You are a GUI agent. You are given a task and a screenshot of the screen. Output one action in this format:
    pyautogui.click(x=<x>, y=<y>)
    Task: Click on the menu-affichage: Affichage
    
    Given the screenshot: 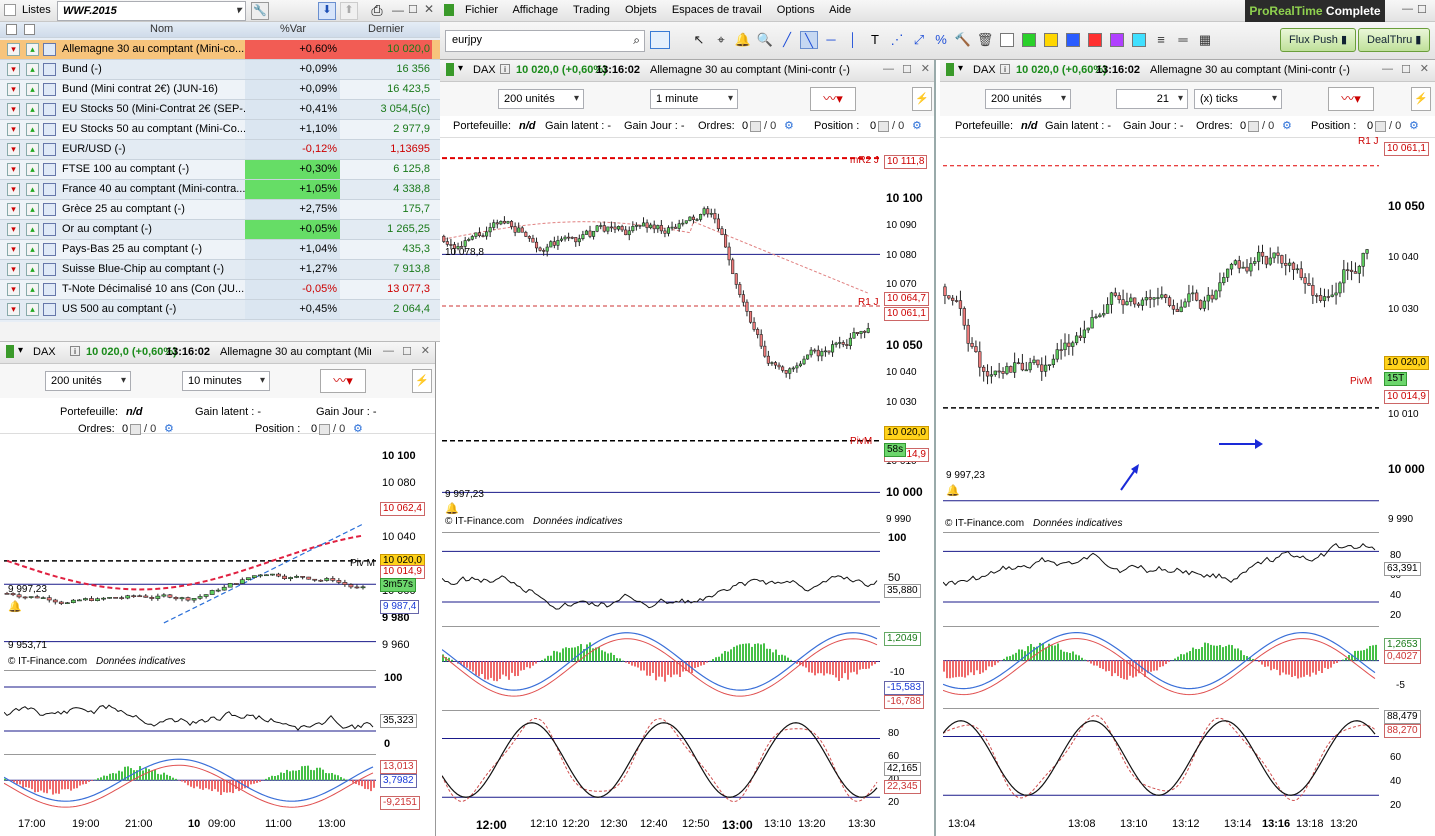 What is the action you would take?
    pyautogui.click(x=535, y=10)
    